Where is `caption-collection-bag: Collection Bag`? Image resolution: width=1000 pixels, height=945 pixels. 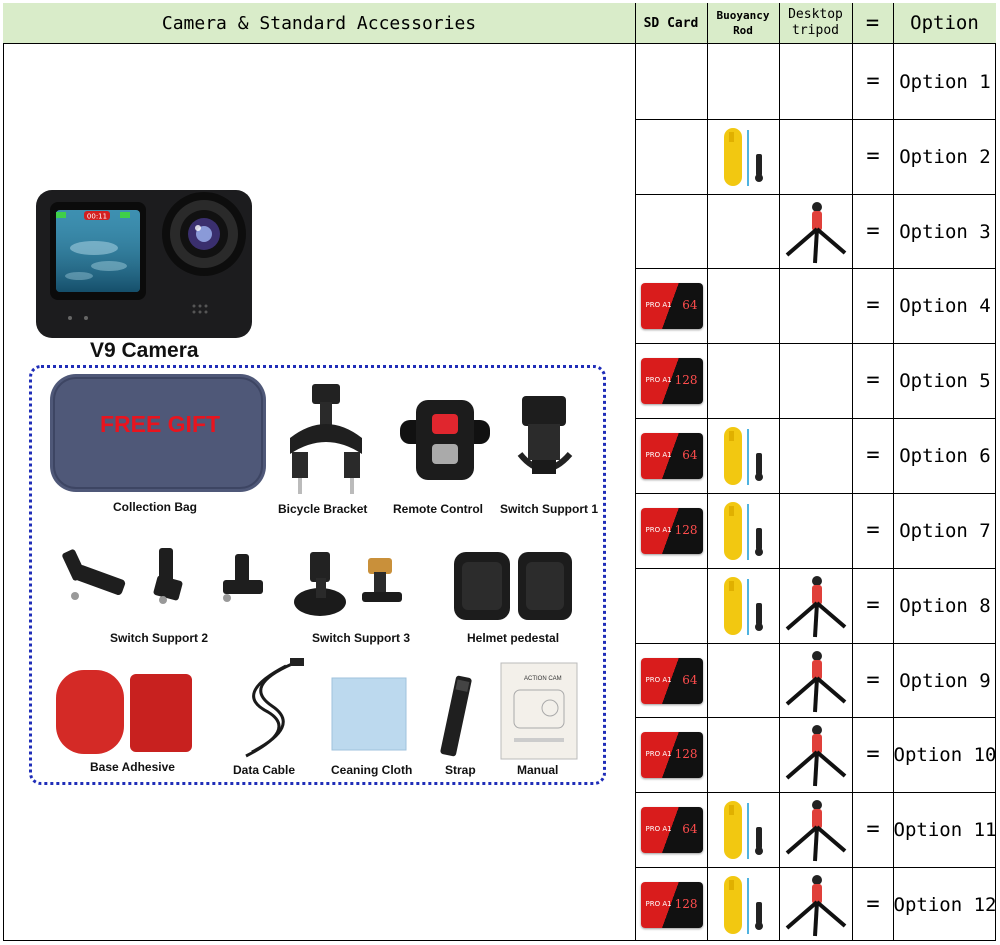
caption-collection-bag: Collection Bag is located at coordinates (155, 507).